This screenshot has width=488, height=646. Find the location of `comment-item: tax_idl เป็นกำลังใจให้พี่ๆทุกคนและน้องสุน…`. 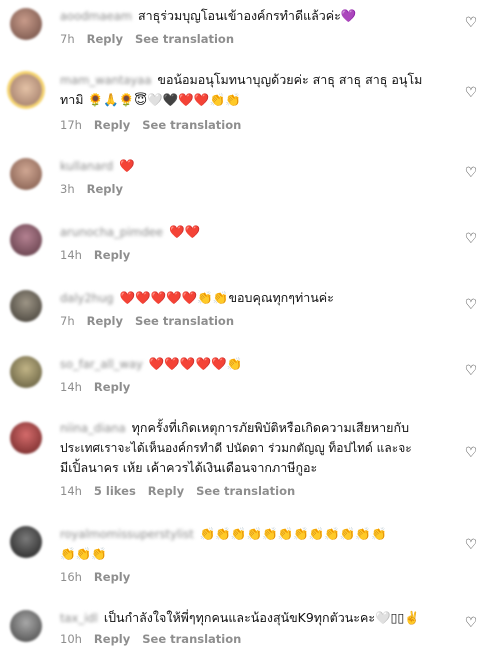

comment-item: tax_idl เป็นกำลังใจให้พี่ๆทุกคนและน้องสุน… is located at coordinates (244, 627).